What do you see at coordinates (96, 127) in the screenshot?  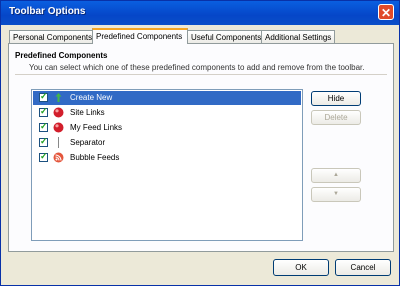 I see `list-item-label: My Feed Links` at bounding box center [96, 127].